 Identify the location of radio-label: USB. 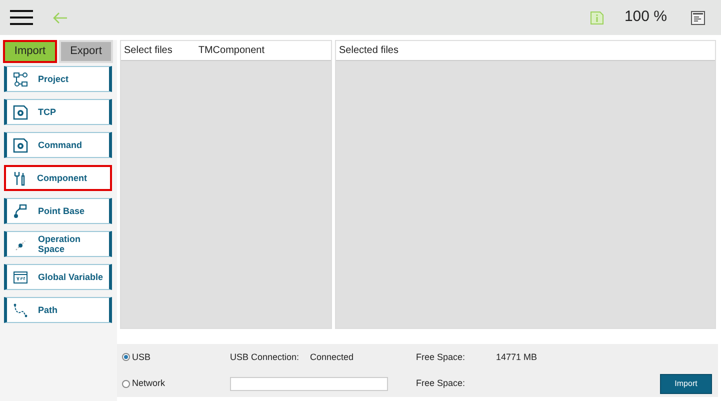
(141, 357).